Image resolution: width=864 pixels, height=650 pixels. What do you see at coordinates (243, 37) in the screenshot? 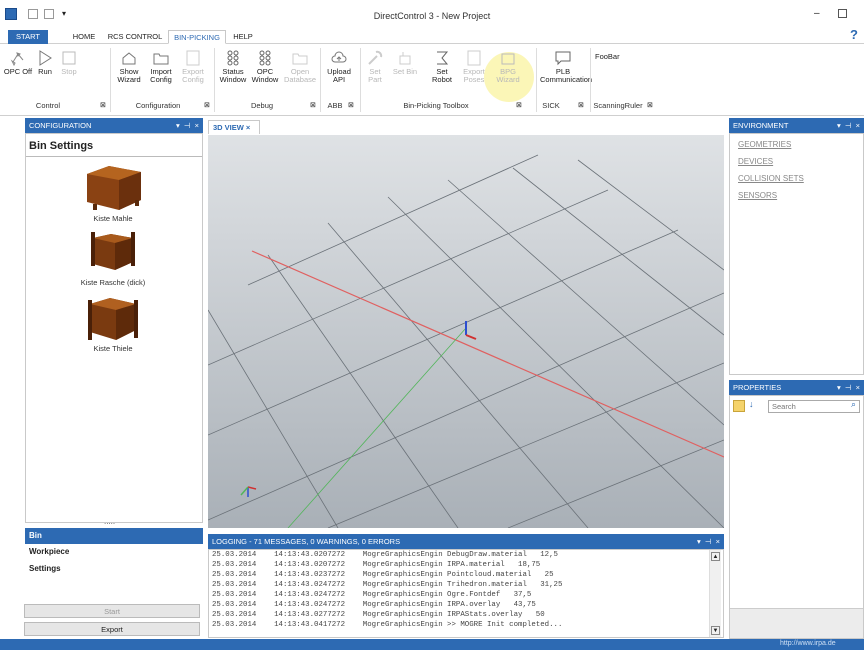
I see `tab-help: HELP` at bounding box center [243, 37].